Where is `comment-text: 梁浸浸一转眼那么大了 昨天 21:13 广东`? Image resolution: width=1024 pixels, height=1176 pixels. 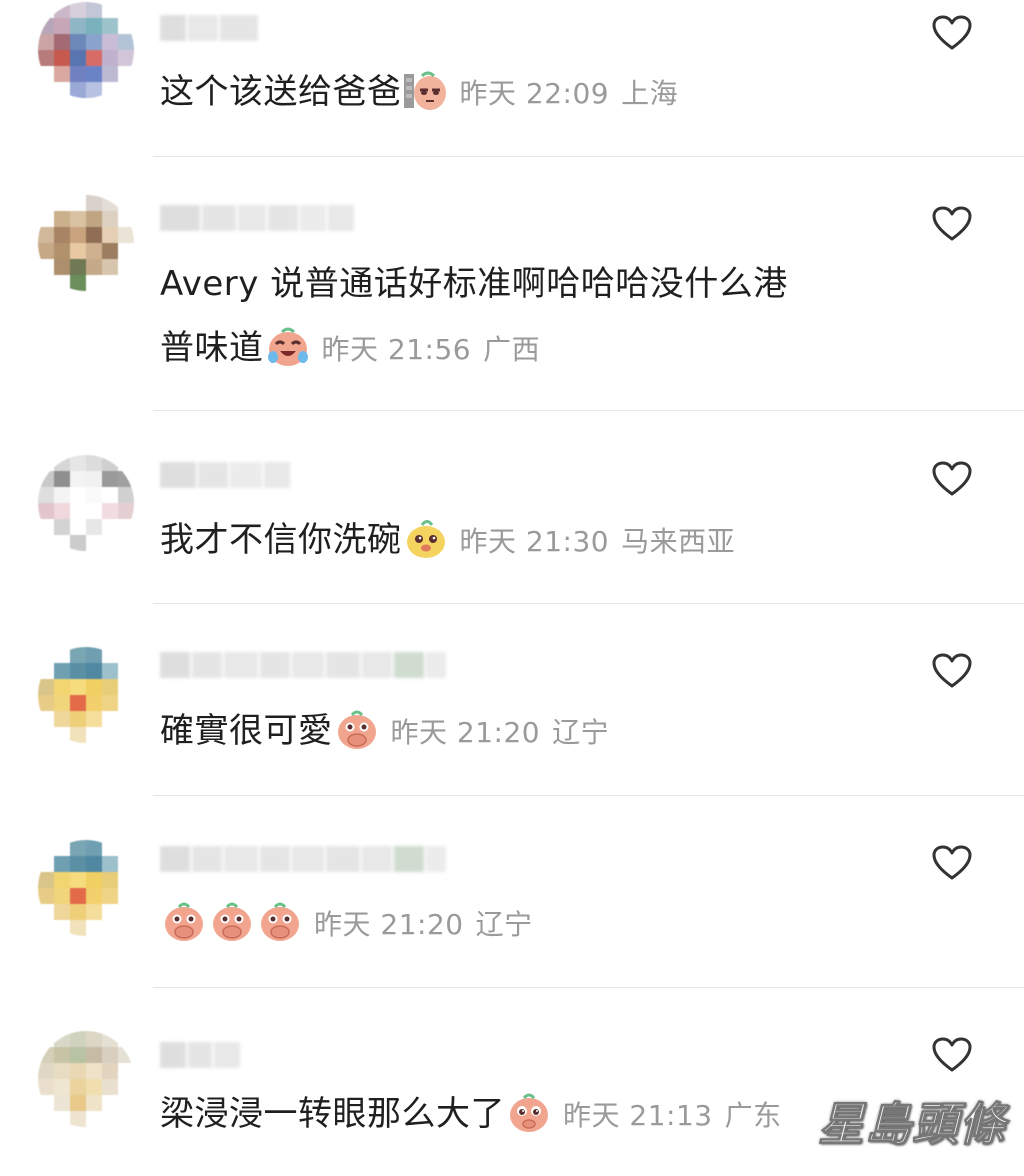 comment-text: 梁浸浸一转眼那么大了 昨天 21:13 广东 is located at coordinates (510, 1115).